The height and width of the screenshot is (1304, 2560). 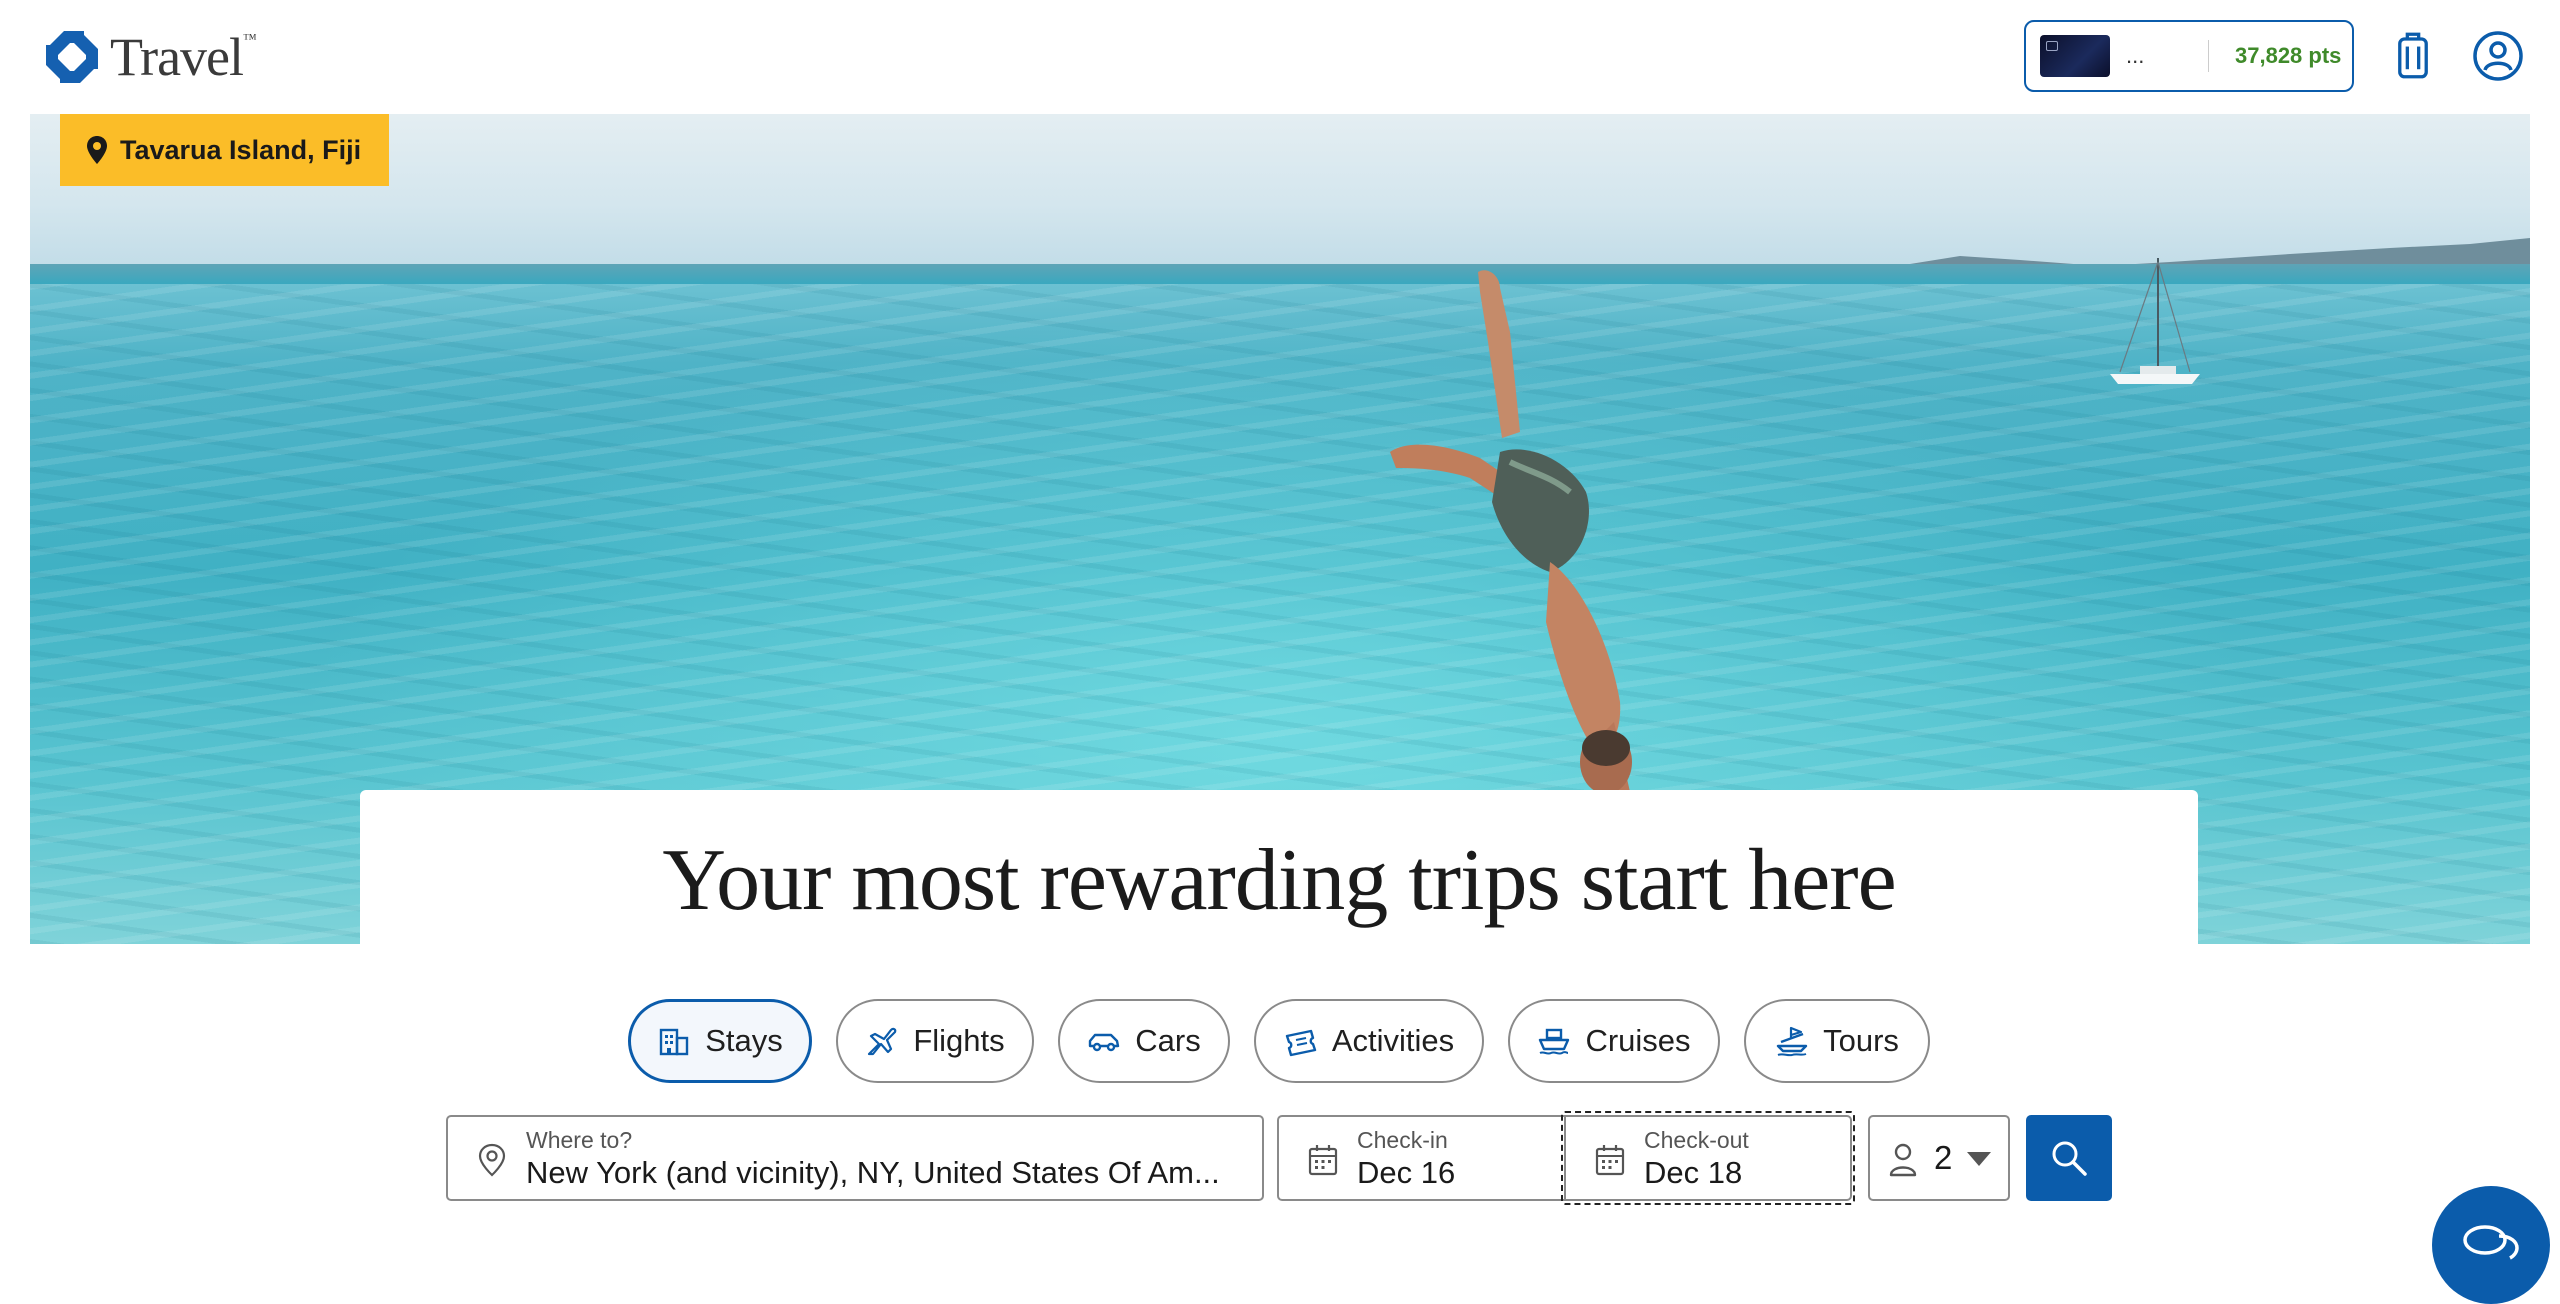 I want to click on ship-icon, so click(x=1554, y=1041).